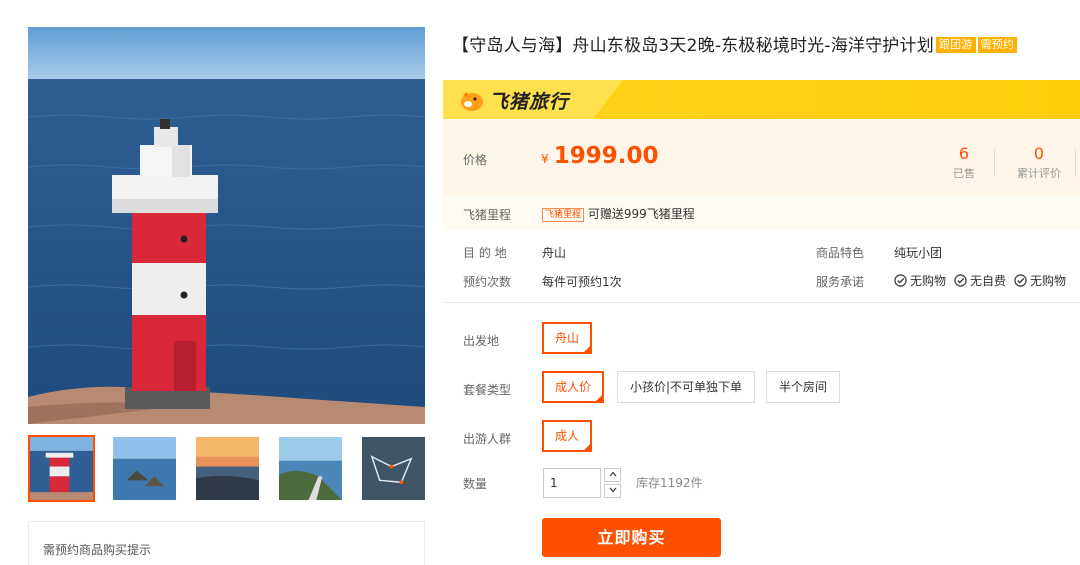 The image size is (1080, 565). I want to click on review-label: 累计评价, so click(1039, 173).